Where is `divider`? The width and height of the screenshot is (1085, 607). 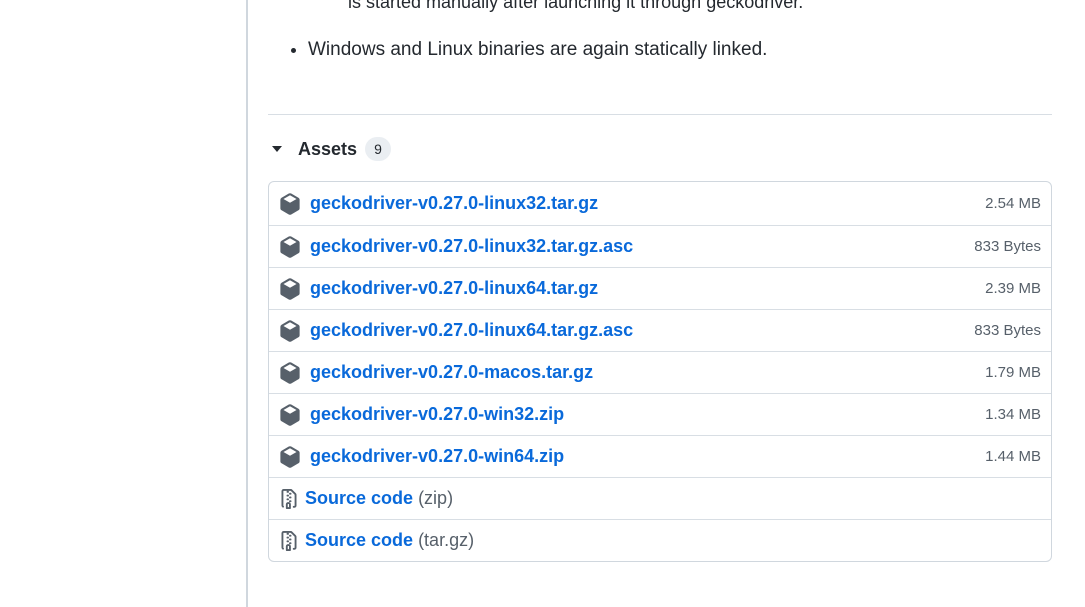 divider is located at coordinates (660, 114).